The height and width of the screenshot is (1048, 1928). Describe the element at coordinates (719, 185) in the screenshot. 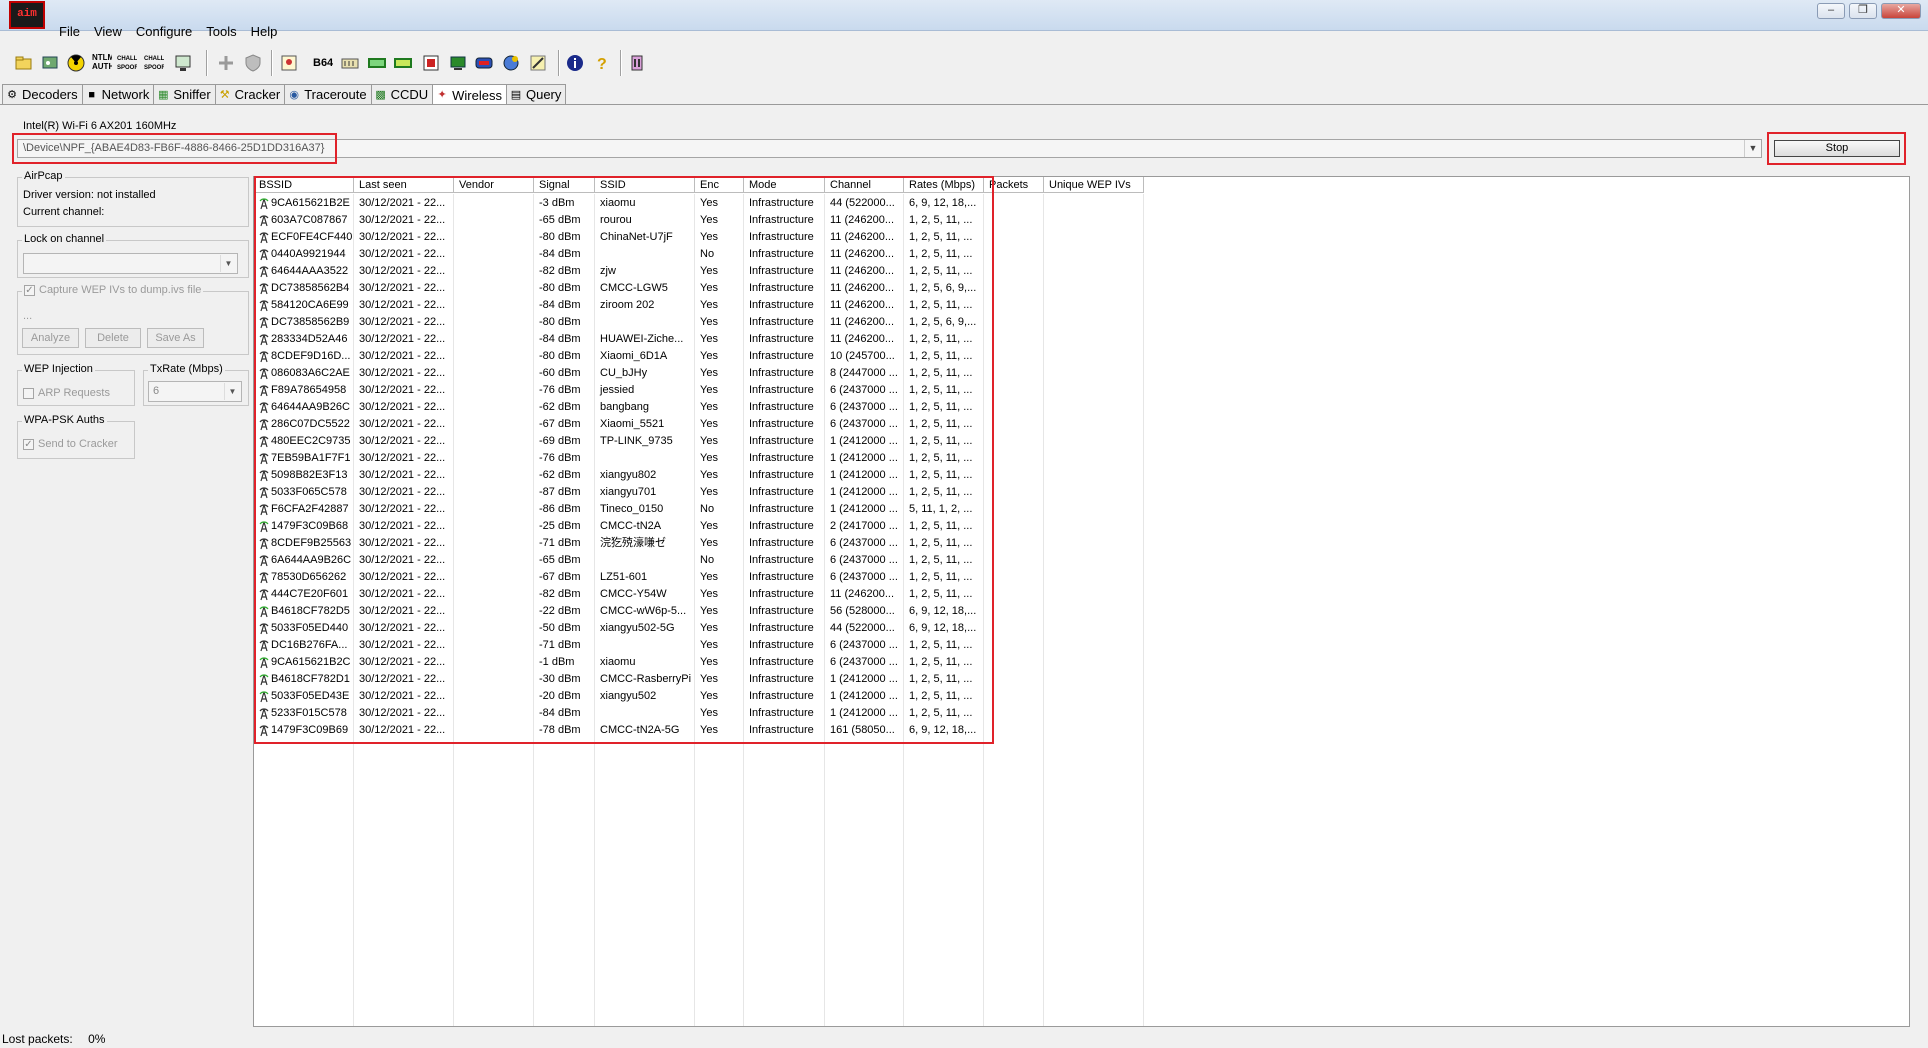

I see `column-header: Enc` at that location.